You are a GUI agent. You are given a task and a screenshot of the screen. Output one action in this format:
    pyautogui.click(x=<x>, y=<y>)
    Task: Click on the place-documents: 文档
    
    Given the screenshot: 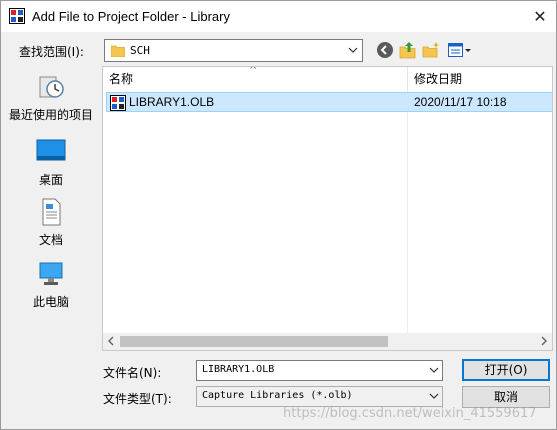 What is the action you would take?
    pyautogui.click(x=51, y=222)
    